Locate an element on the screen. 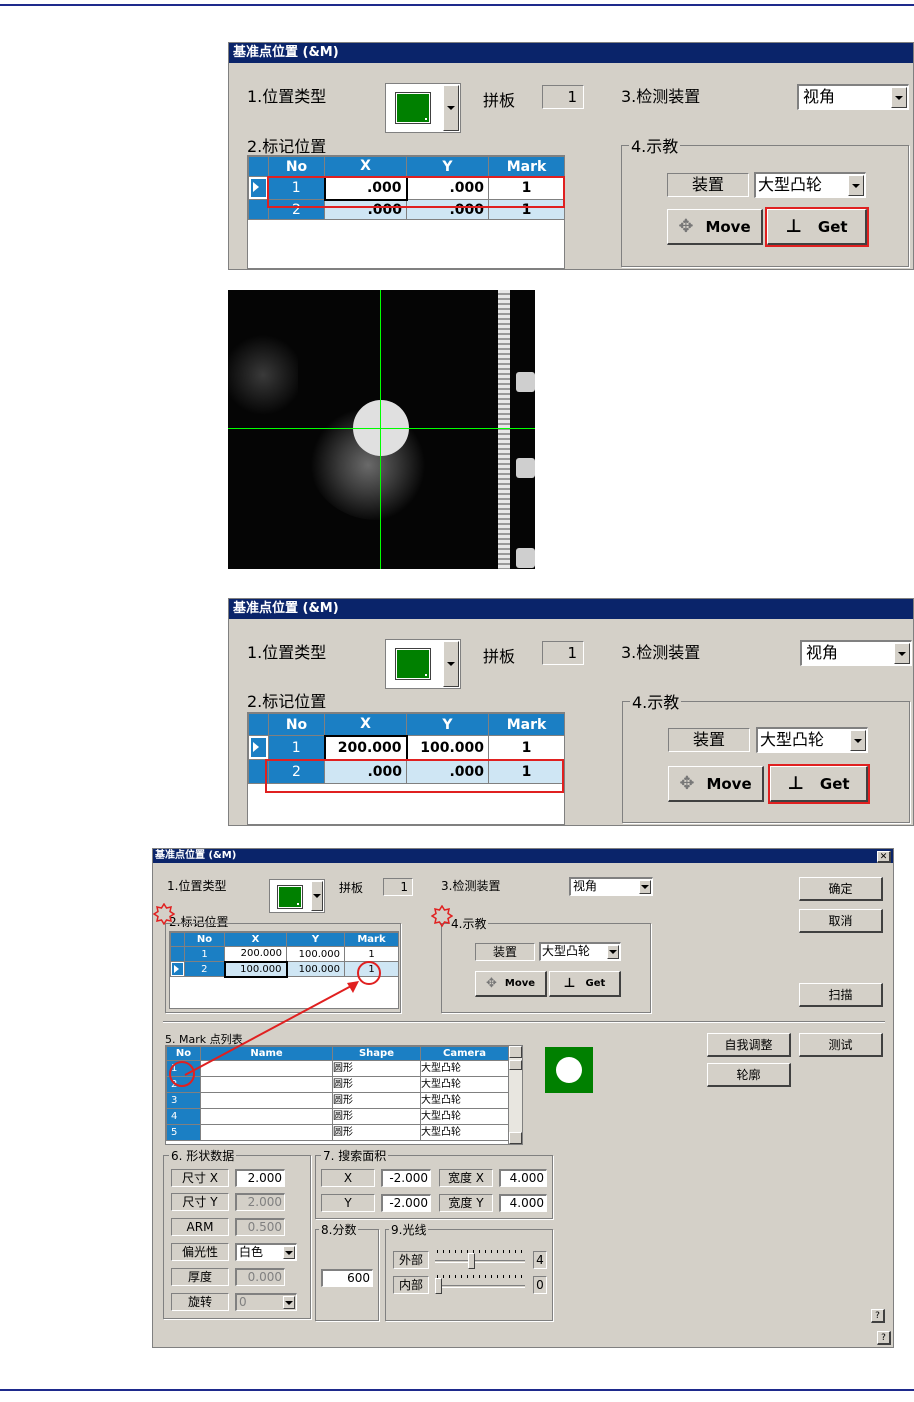  scrollbar is located at coordinates (515, 1095).